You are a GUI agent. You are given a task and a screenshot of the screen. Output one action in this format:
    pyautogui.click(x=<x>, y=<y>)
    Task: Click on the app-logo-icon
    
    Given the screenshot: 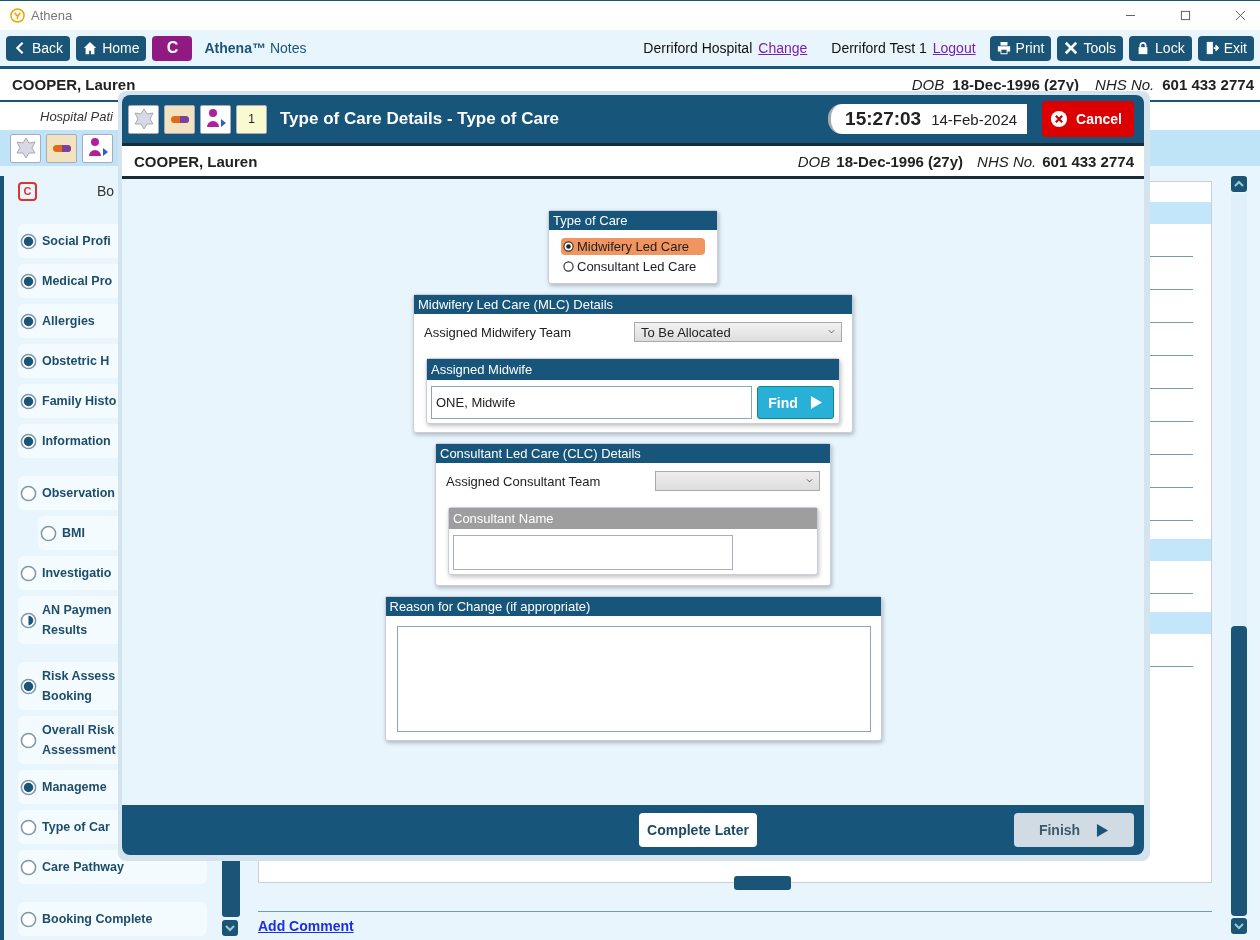 What is the action you would take?
    pyautogui.click(x=17, y=15)
    